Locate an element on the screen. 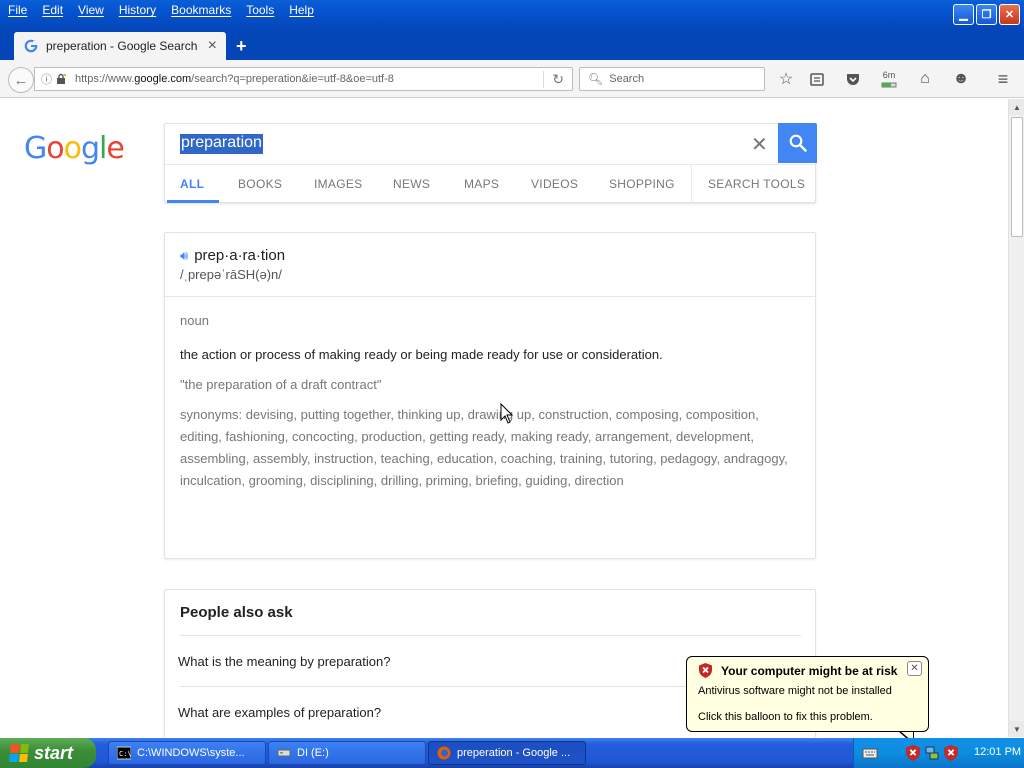 The width and height of the screenshot is (1024, 768). search-icon is located at coordinates (798, 143).